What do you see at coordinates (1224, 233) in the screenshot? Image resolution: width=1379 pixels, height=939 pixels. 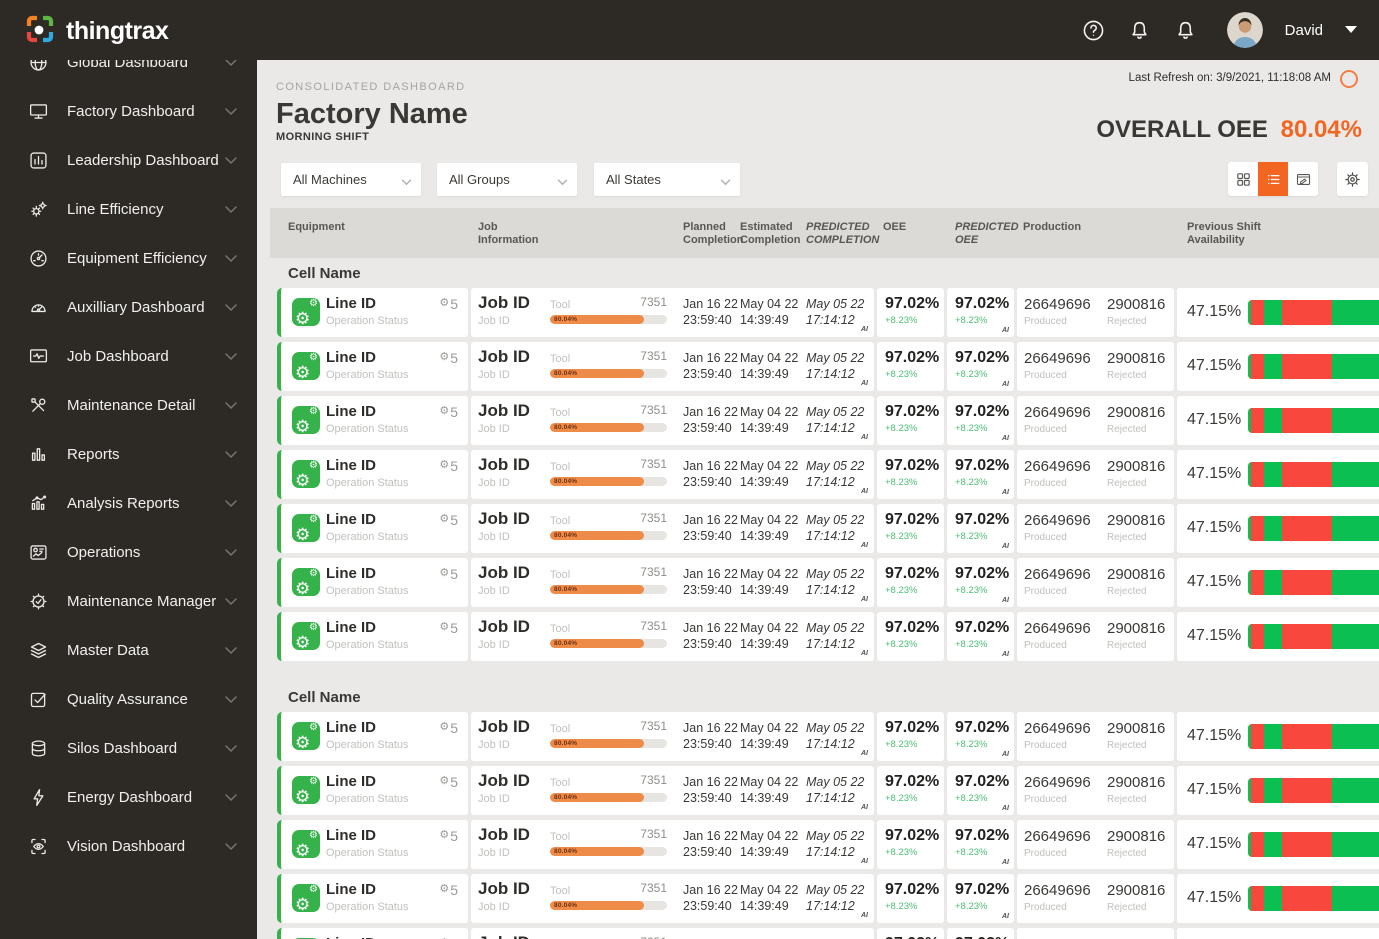 I see `column-header-previous-shift-availability: Previous Shift Availability` at bounding box center [1224, 233].